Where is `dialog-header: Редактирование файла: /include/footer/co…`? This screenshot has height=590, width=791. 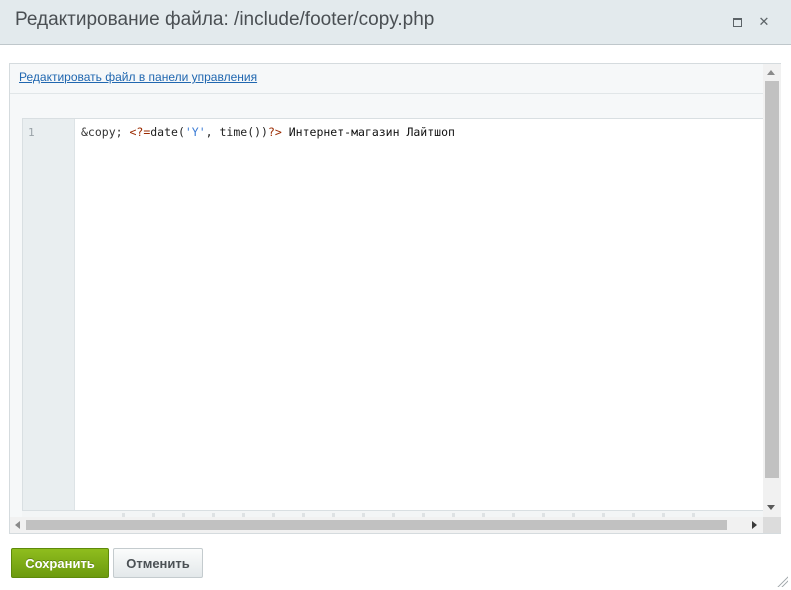
dialog-header: Редактирование файла: /include/footer/co… is located at coordinates (395, 22).